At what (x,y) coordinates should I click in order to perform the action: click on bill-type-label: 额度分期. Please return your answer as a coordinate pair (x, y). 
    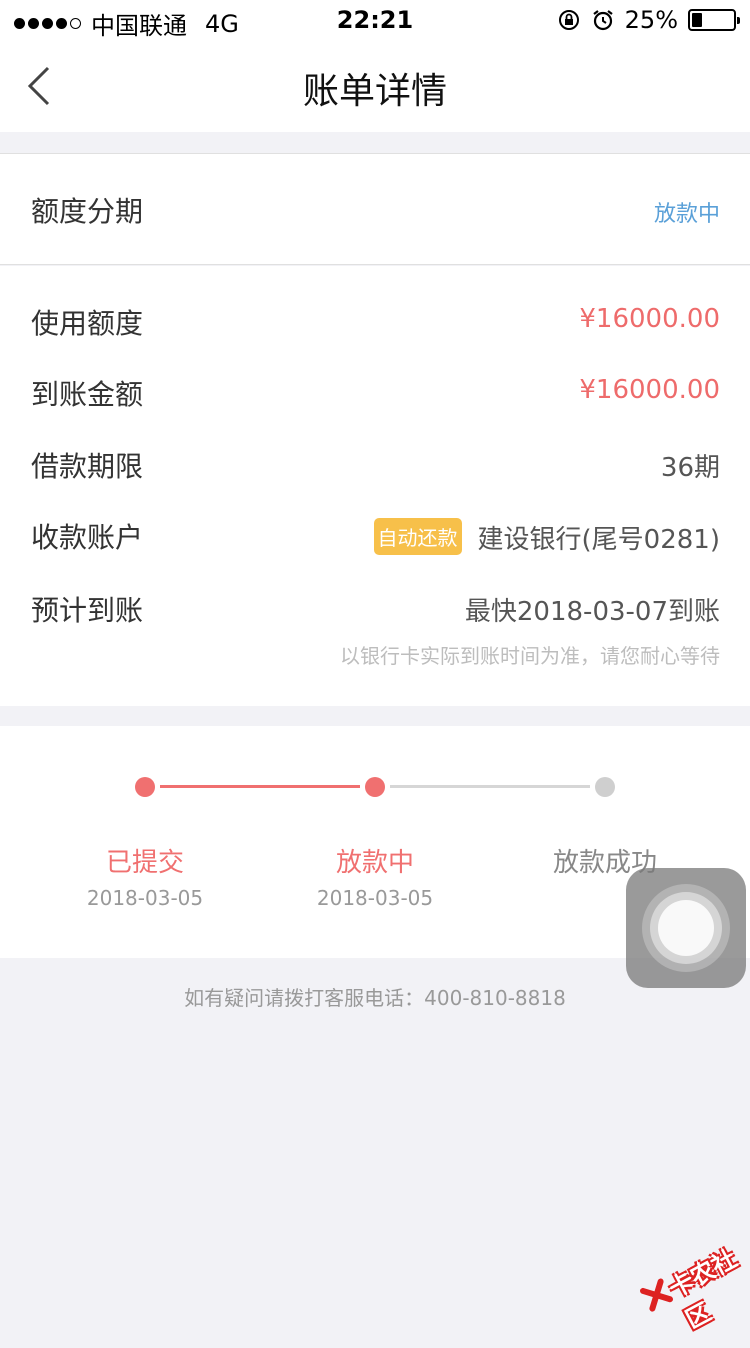
    Looking at the image, I should click on (87, 211).